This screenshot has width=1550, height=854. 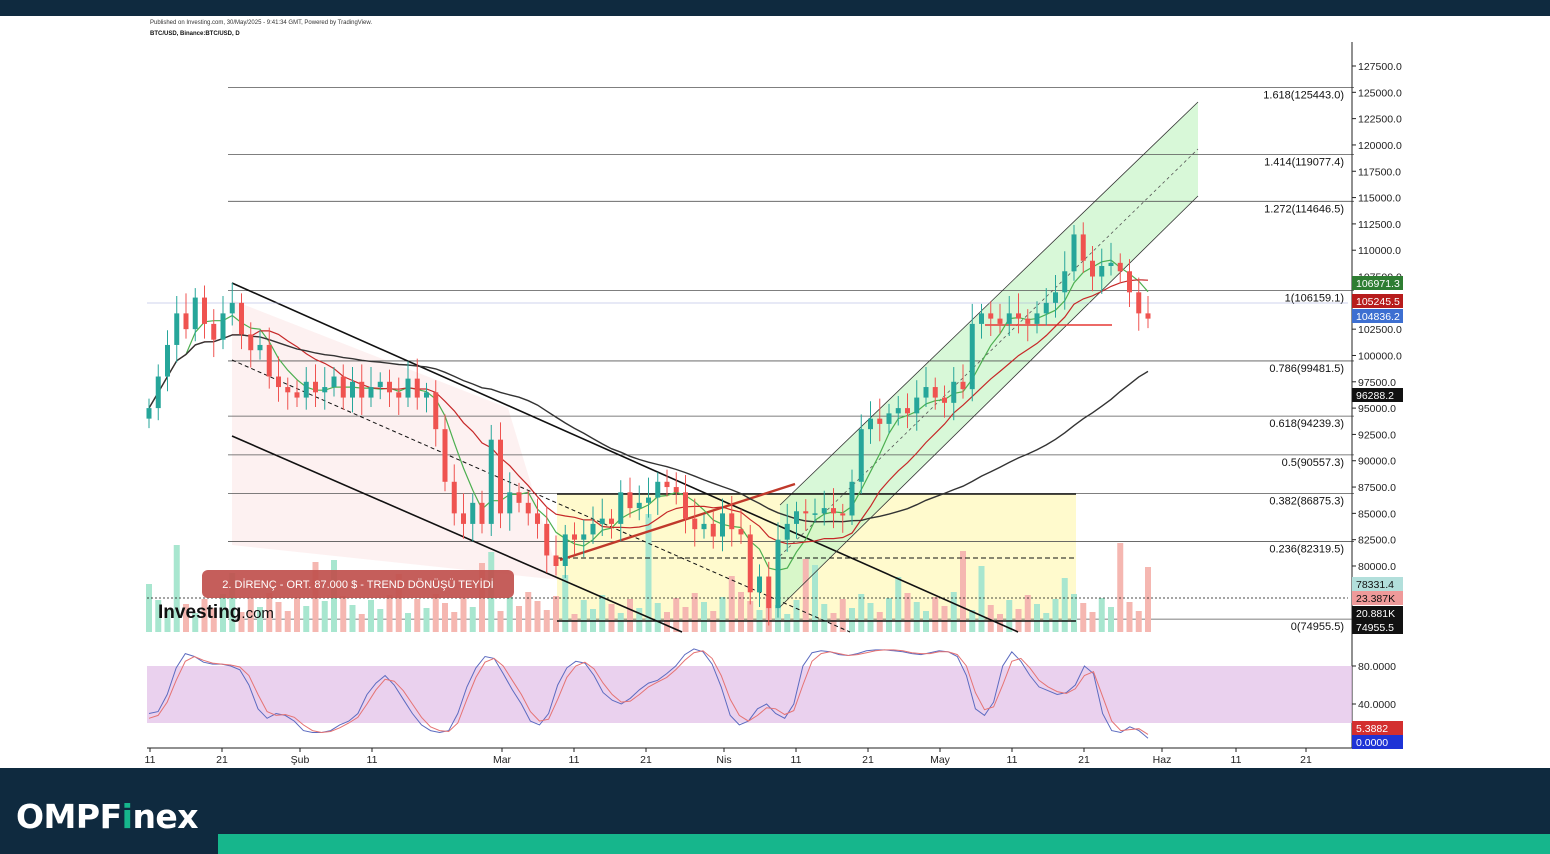 I want to click on oscillator-band, so click(x=749, y=694).